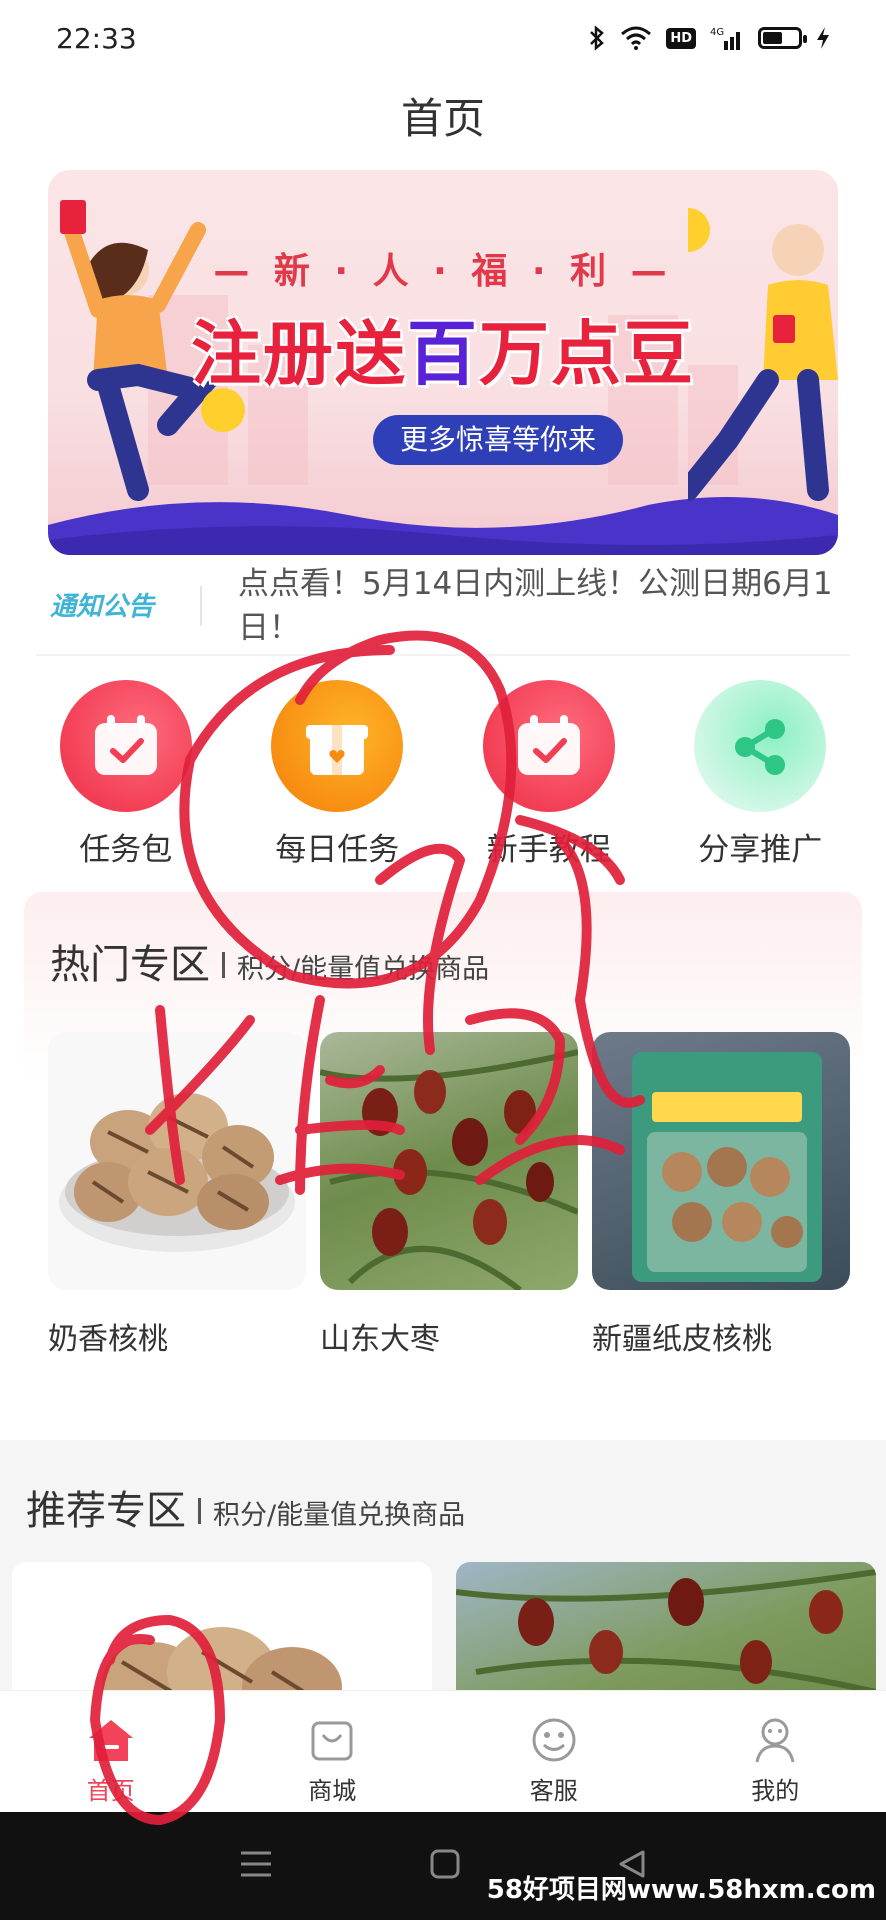 This screenshot has width=886, height=1920. I want to click on feature-daily-task: 每日任务, so click(337, 774).